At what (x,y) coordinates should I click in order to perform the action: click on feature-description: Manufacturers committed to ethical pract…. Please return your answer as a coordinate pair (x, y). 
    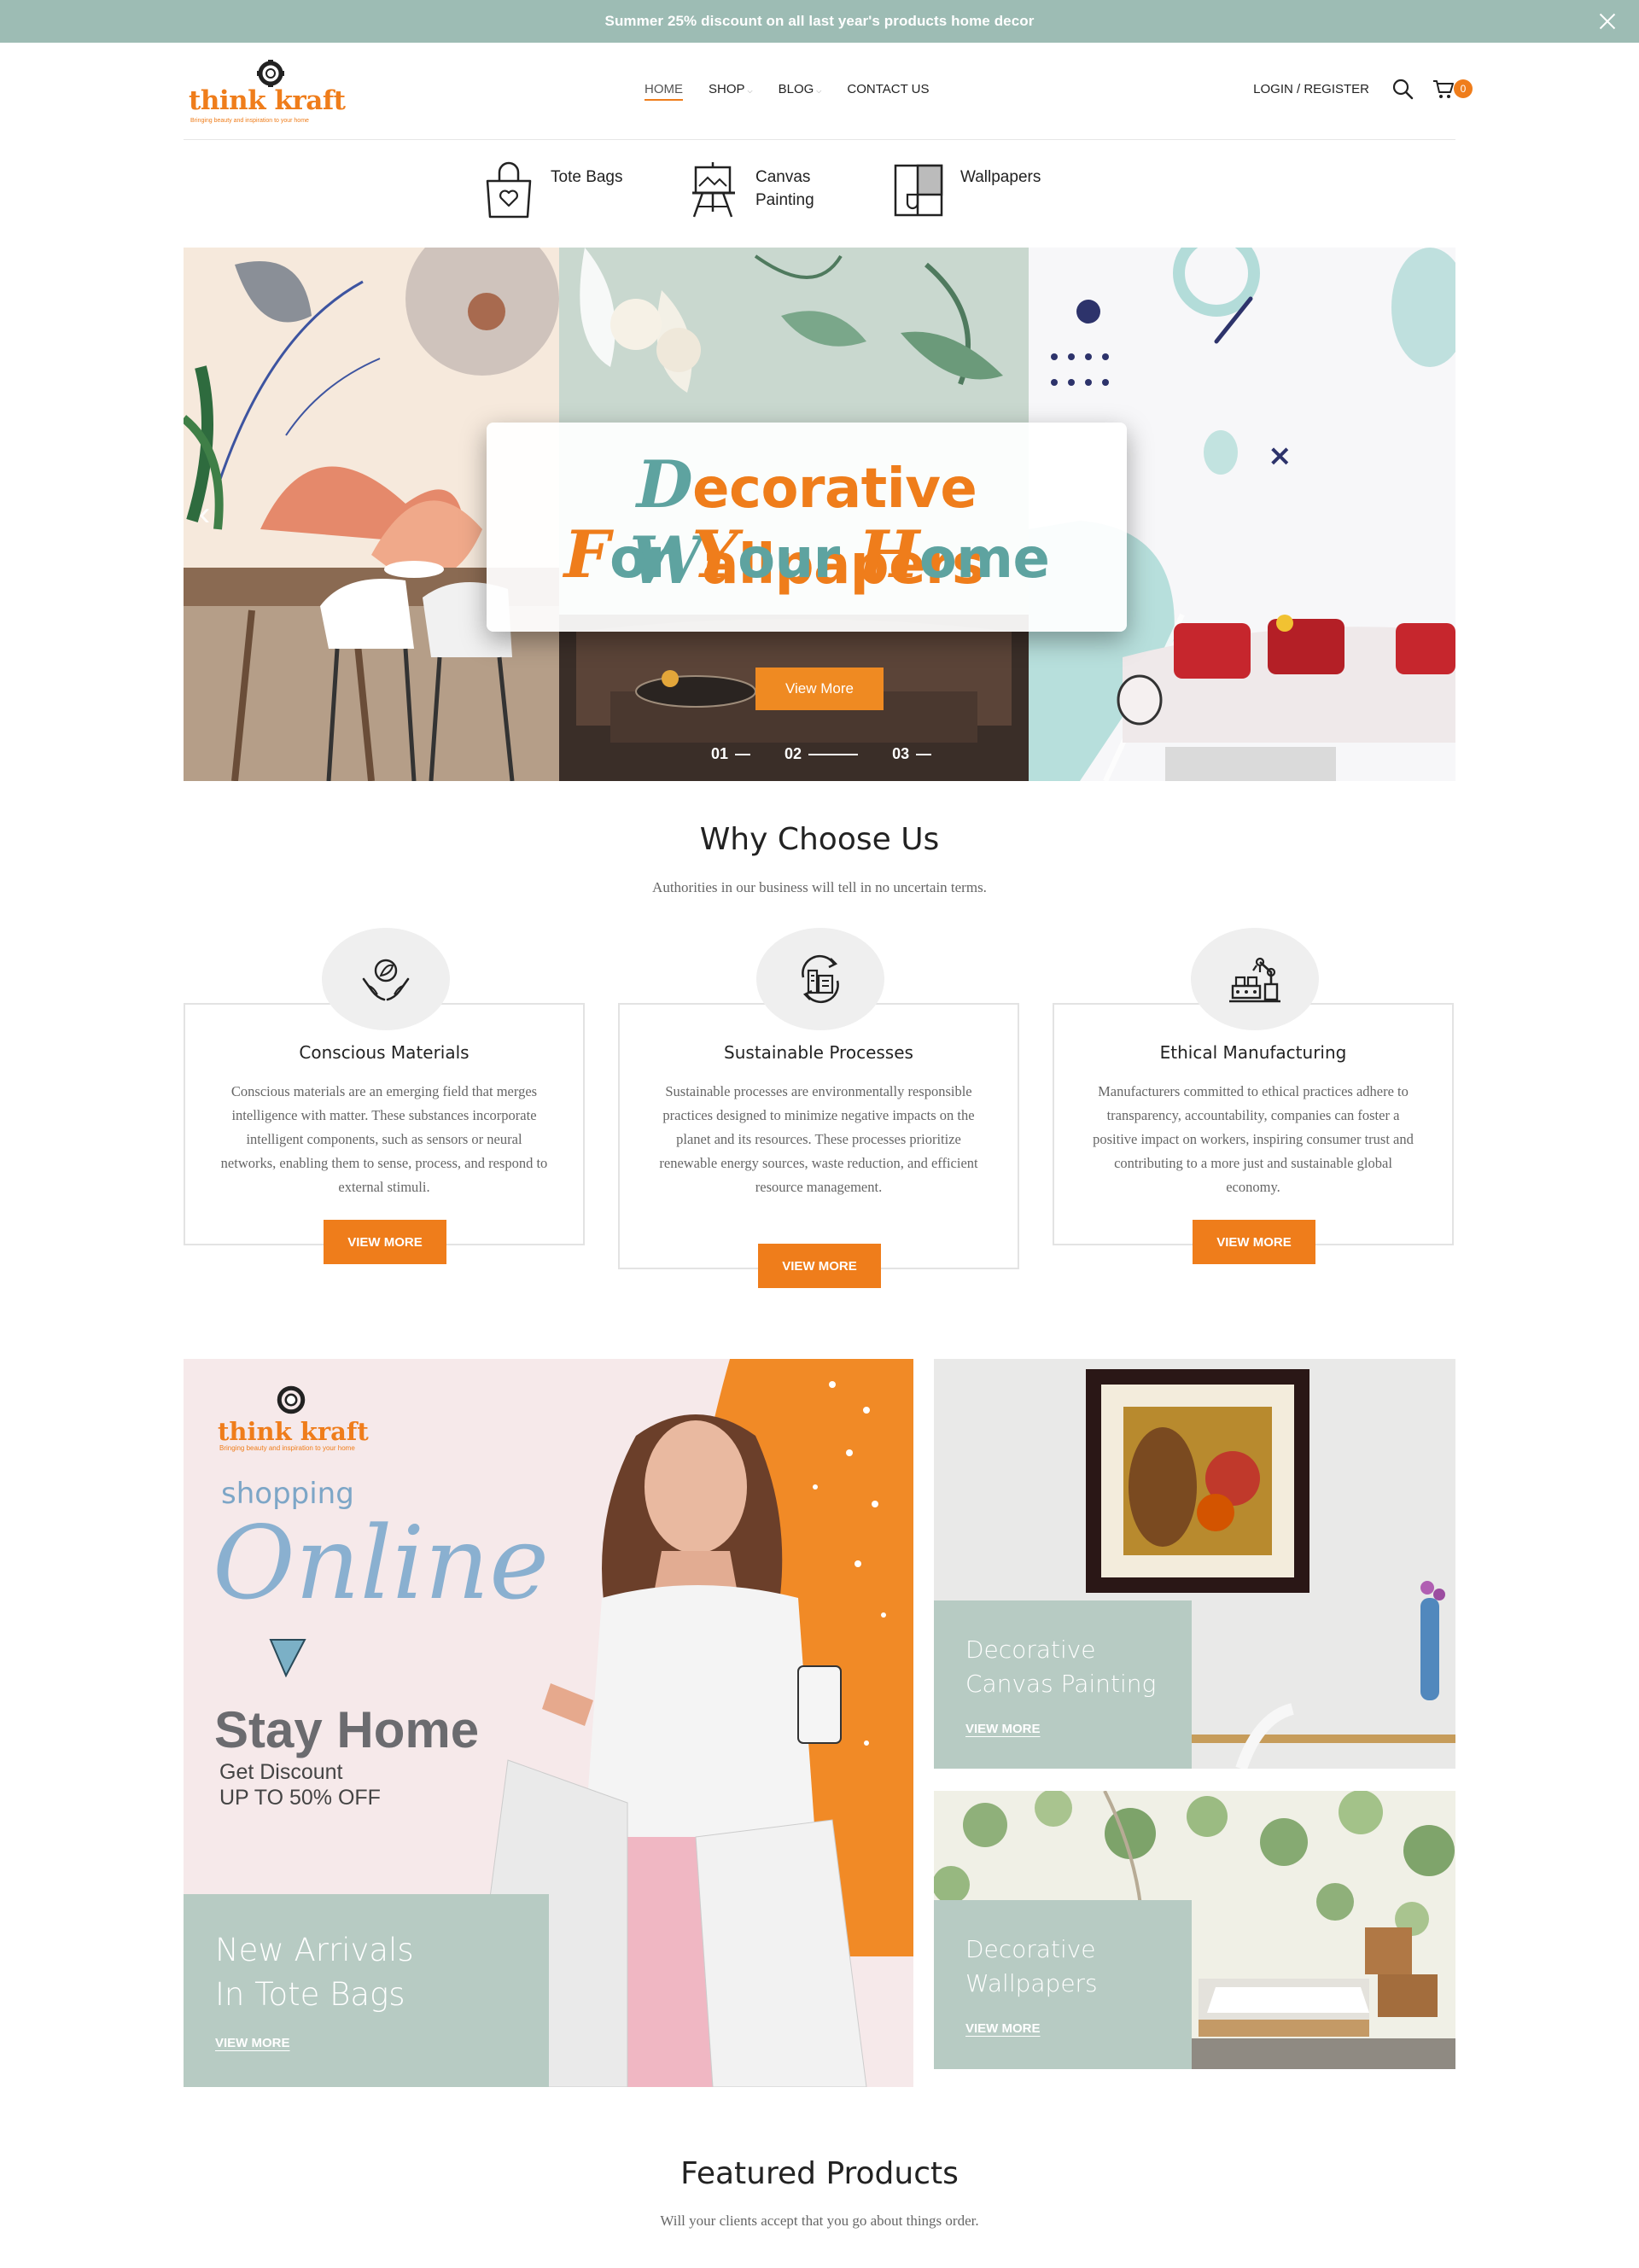
    Looking at the image, I should click on (1253, 1139).